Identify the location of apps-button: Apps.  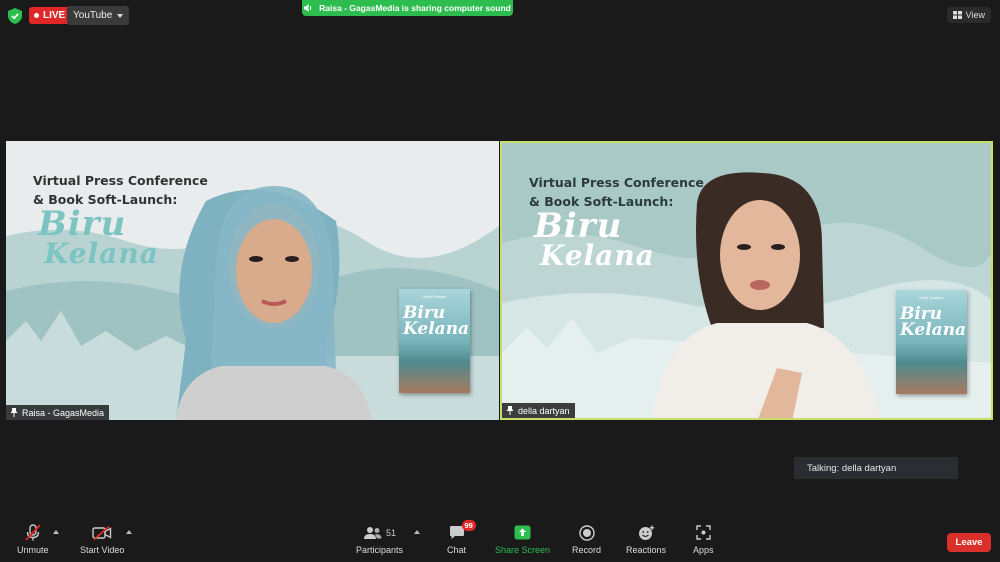
(703, 539).